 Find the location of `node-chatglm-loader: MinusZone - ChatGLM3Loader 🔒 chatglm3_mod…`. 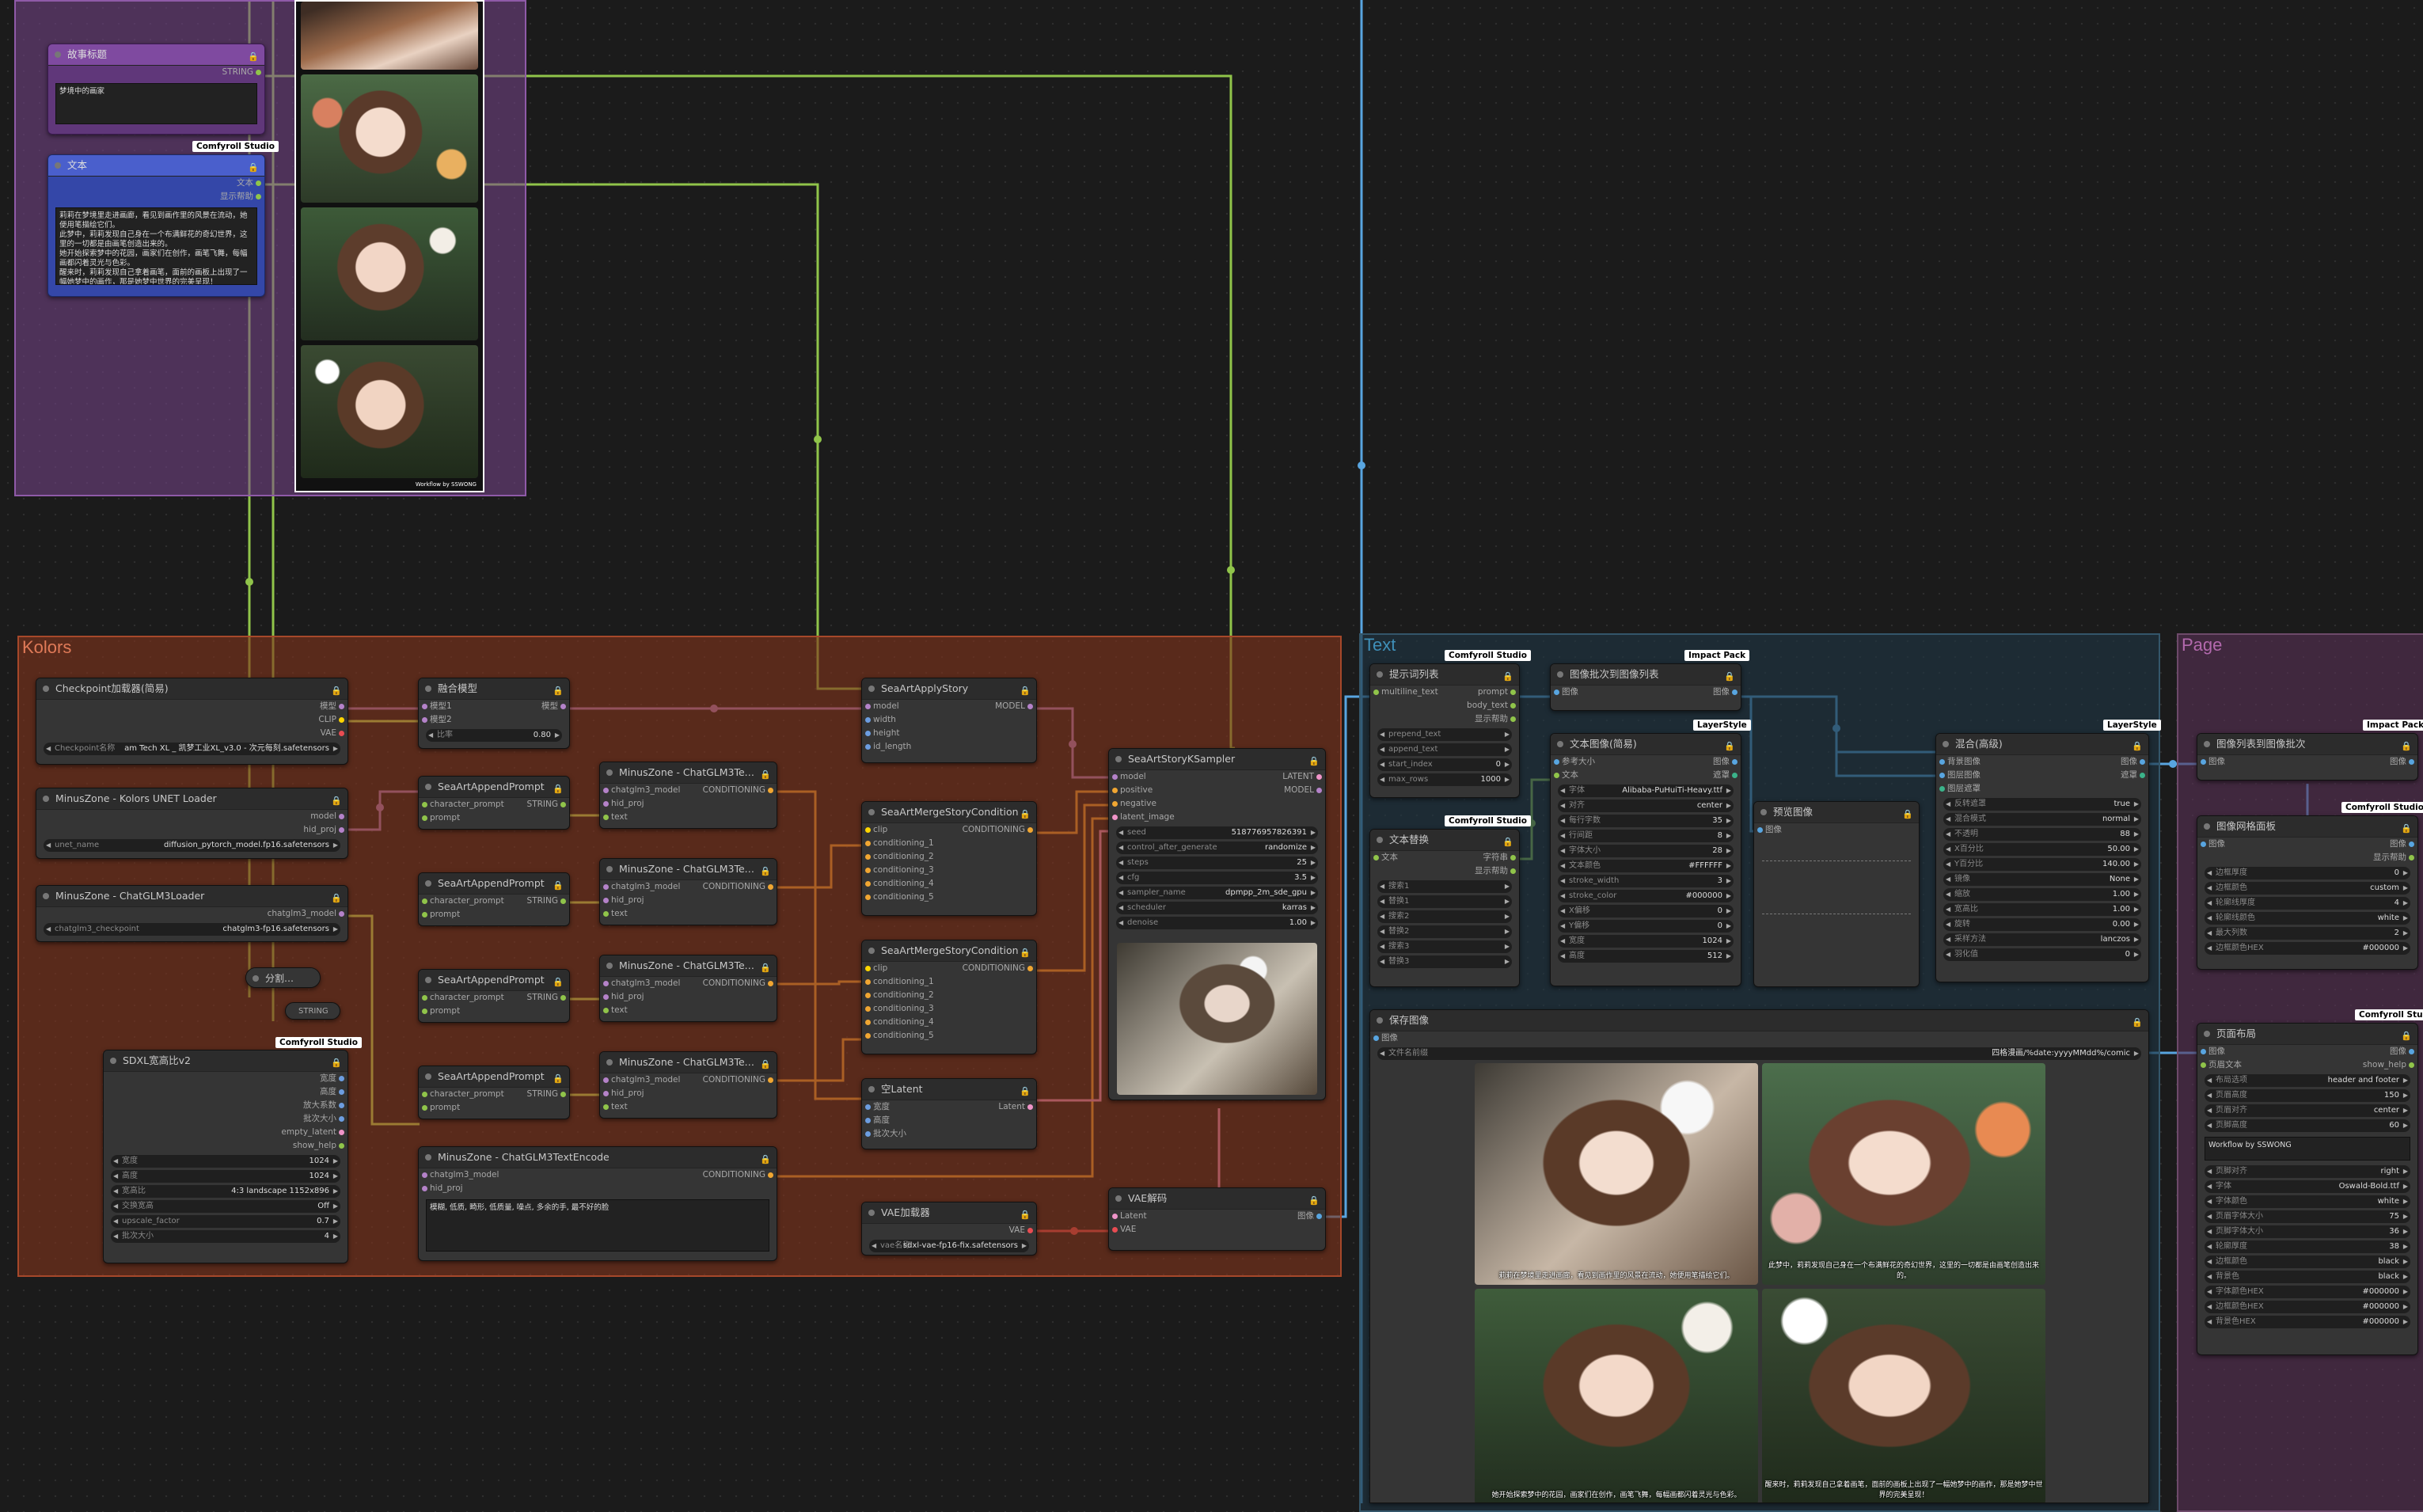

node-chatglm-loader: MinusZone - ChatGLM3Loader 🔒 chatglm3_mod… is located at coordinates (192, 913).